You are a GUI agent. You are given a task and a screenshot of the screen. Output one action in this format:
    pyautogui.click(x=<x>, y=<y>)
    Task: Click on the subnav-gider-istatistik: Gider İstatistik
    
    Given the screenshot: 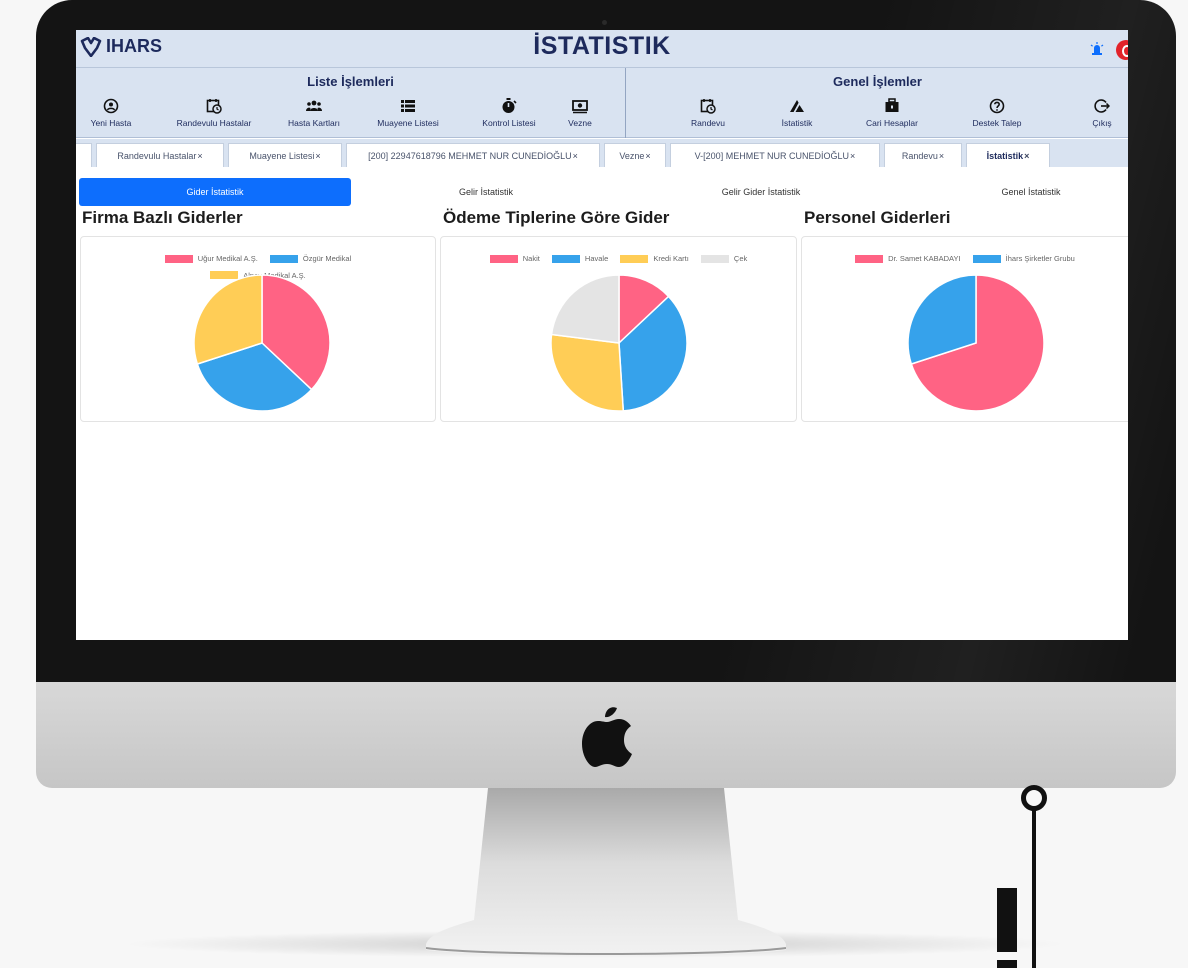 What is the action you would take?
    pyautogui.click(x=215, y=192)
    